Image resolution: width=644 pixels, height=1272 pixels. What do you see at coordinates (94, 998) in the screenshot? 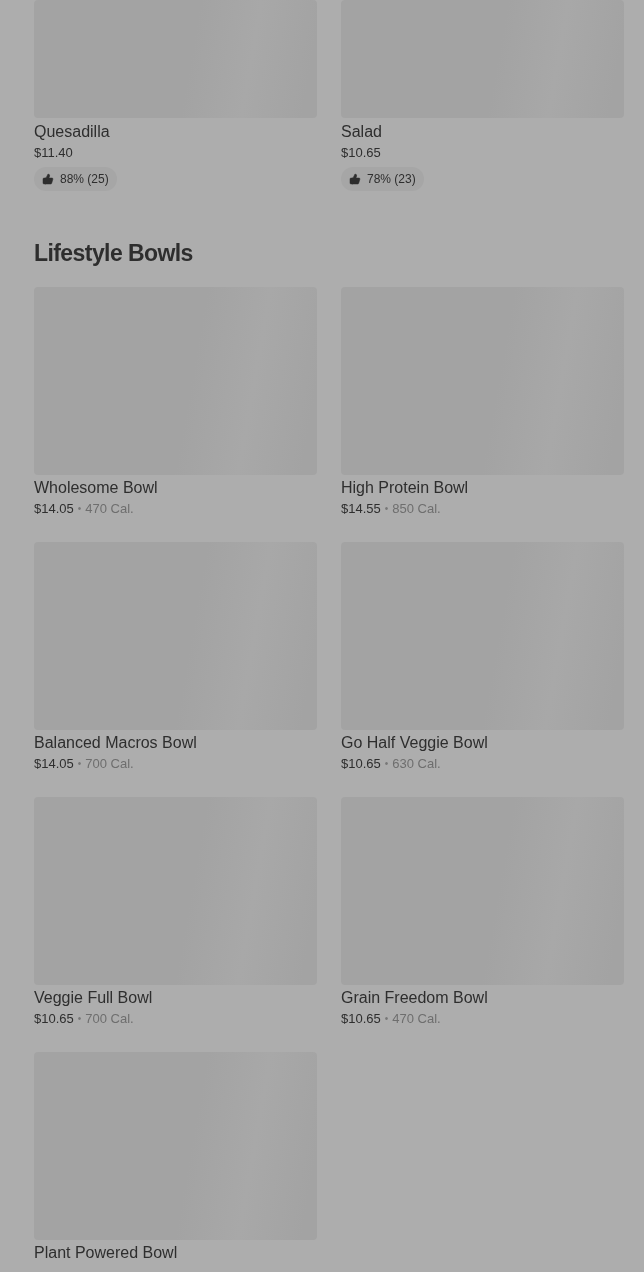
I see `item-name: Veggie Full Bowl` at bounding box center [94, 998].